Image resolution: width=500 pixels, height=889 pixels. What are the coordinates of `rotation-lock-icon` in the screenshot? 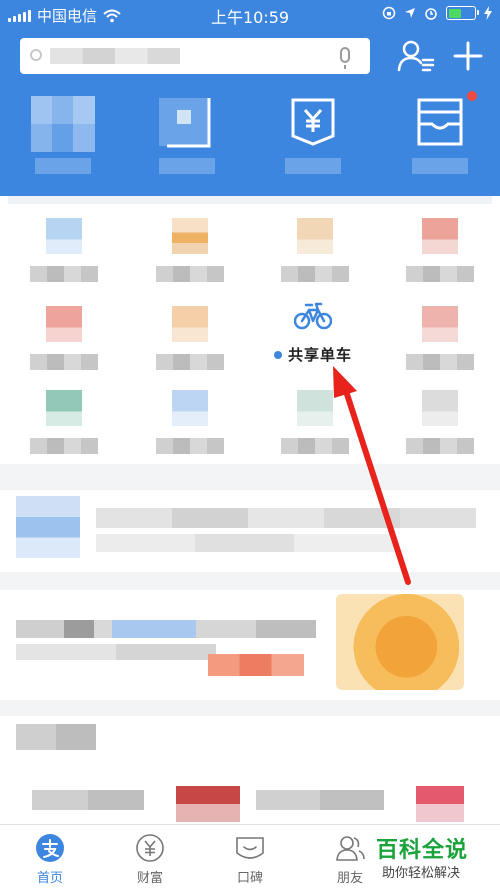 It's located at (389, 13).